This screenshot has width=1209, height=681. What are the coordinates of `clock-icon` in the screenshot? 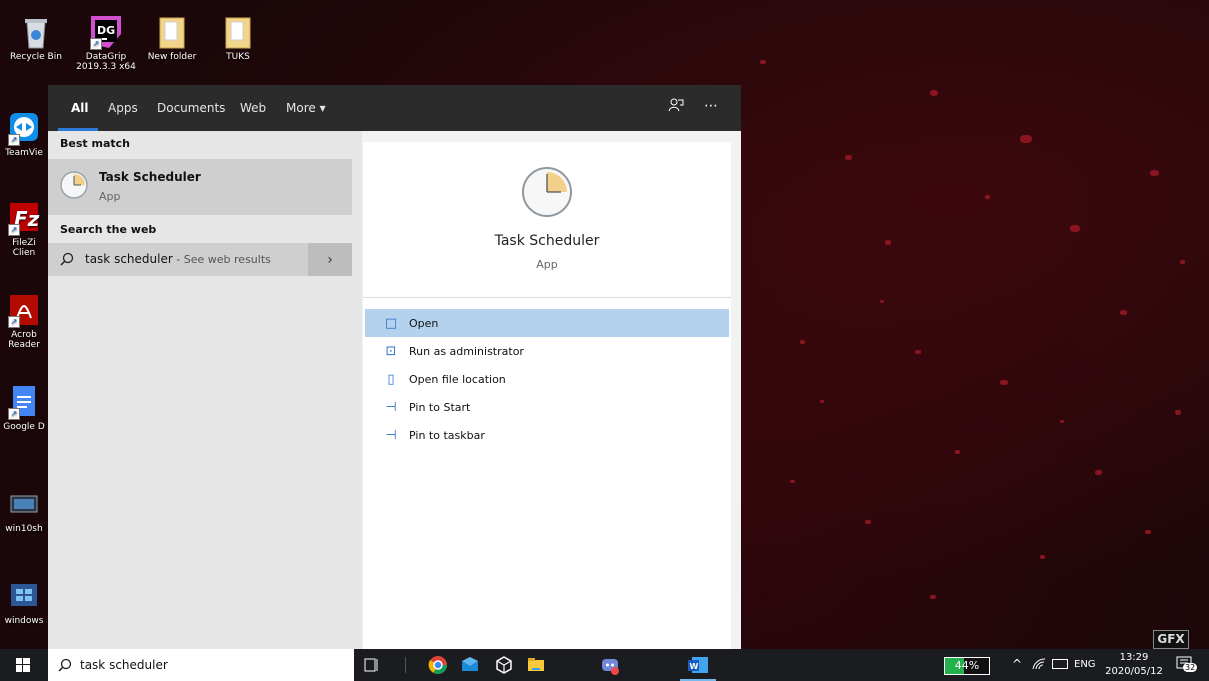 It's located at (74, 186).